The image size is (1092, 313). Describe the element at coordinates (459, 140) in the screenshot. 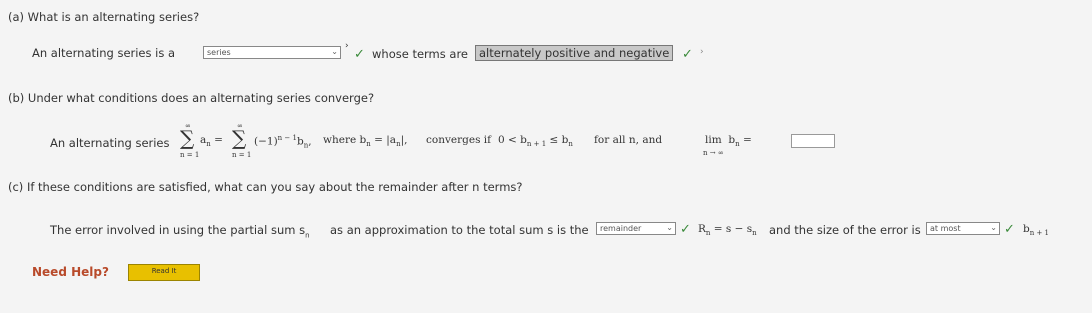

I see `converges-text: converges if` at that location.